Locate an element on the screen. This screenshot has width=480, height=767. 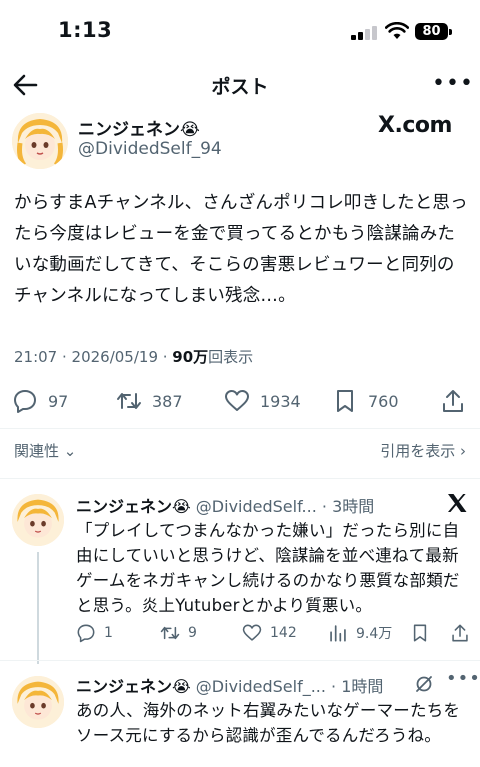
battery-indicator: 80 is located at coordinates (431, 31).